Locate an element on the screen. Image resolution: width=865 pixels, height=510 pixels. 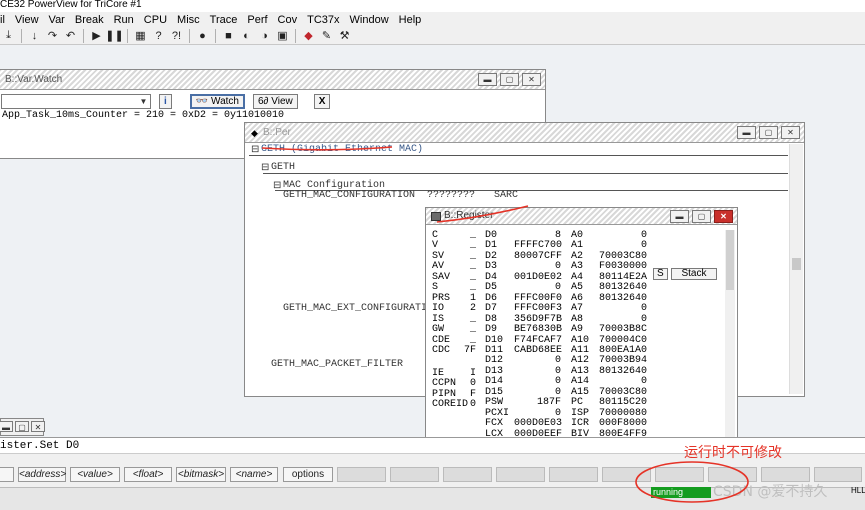
cmd-button-value: <value> is located at coordinates (95, 474).